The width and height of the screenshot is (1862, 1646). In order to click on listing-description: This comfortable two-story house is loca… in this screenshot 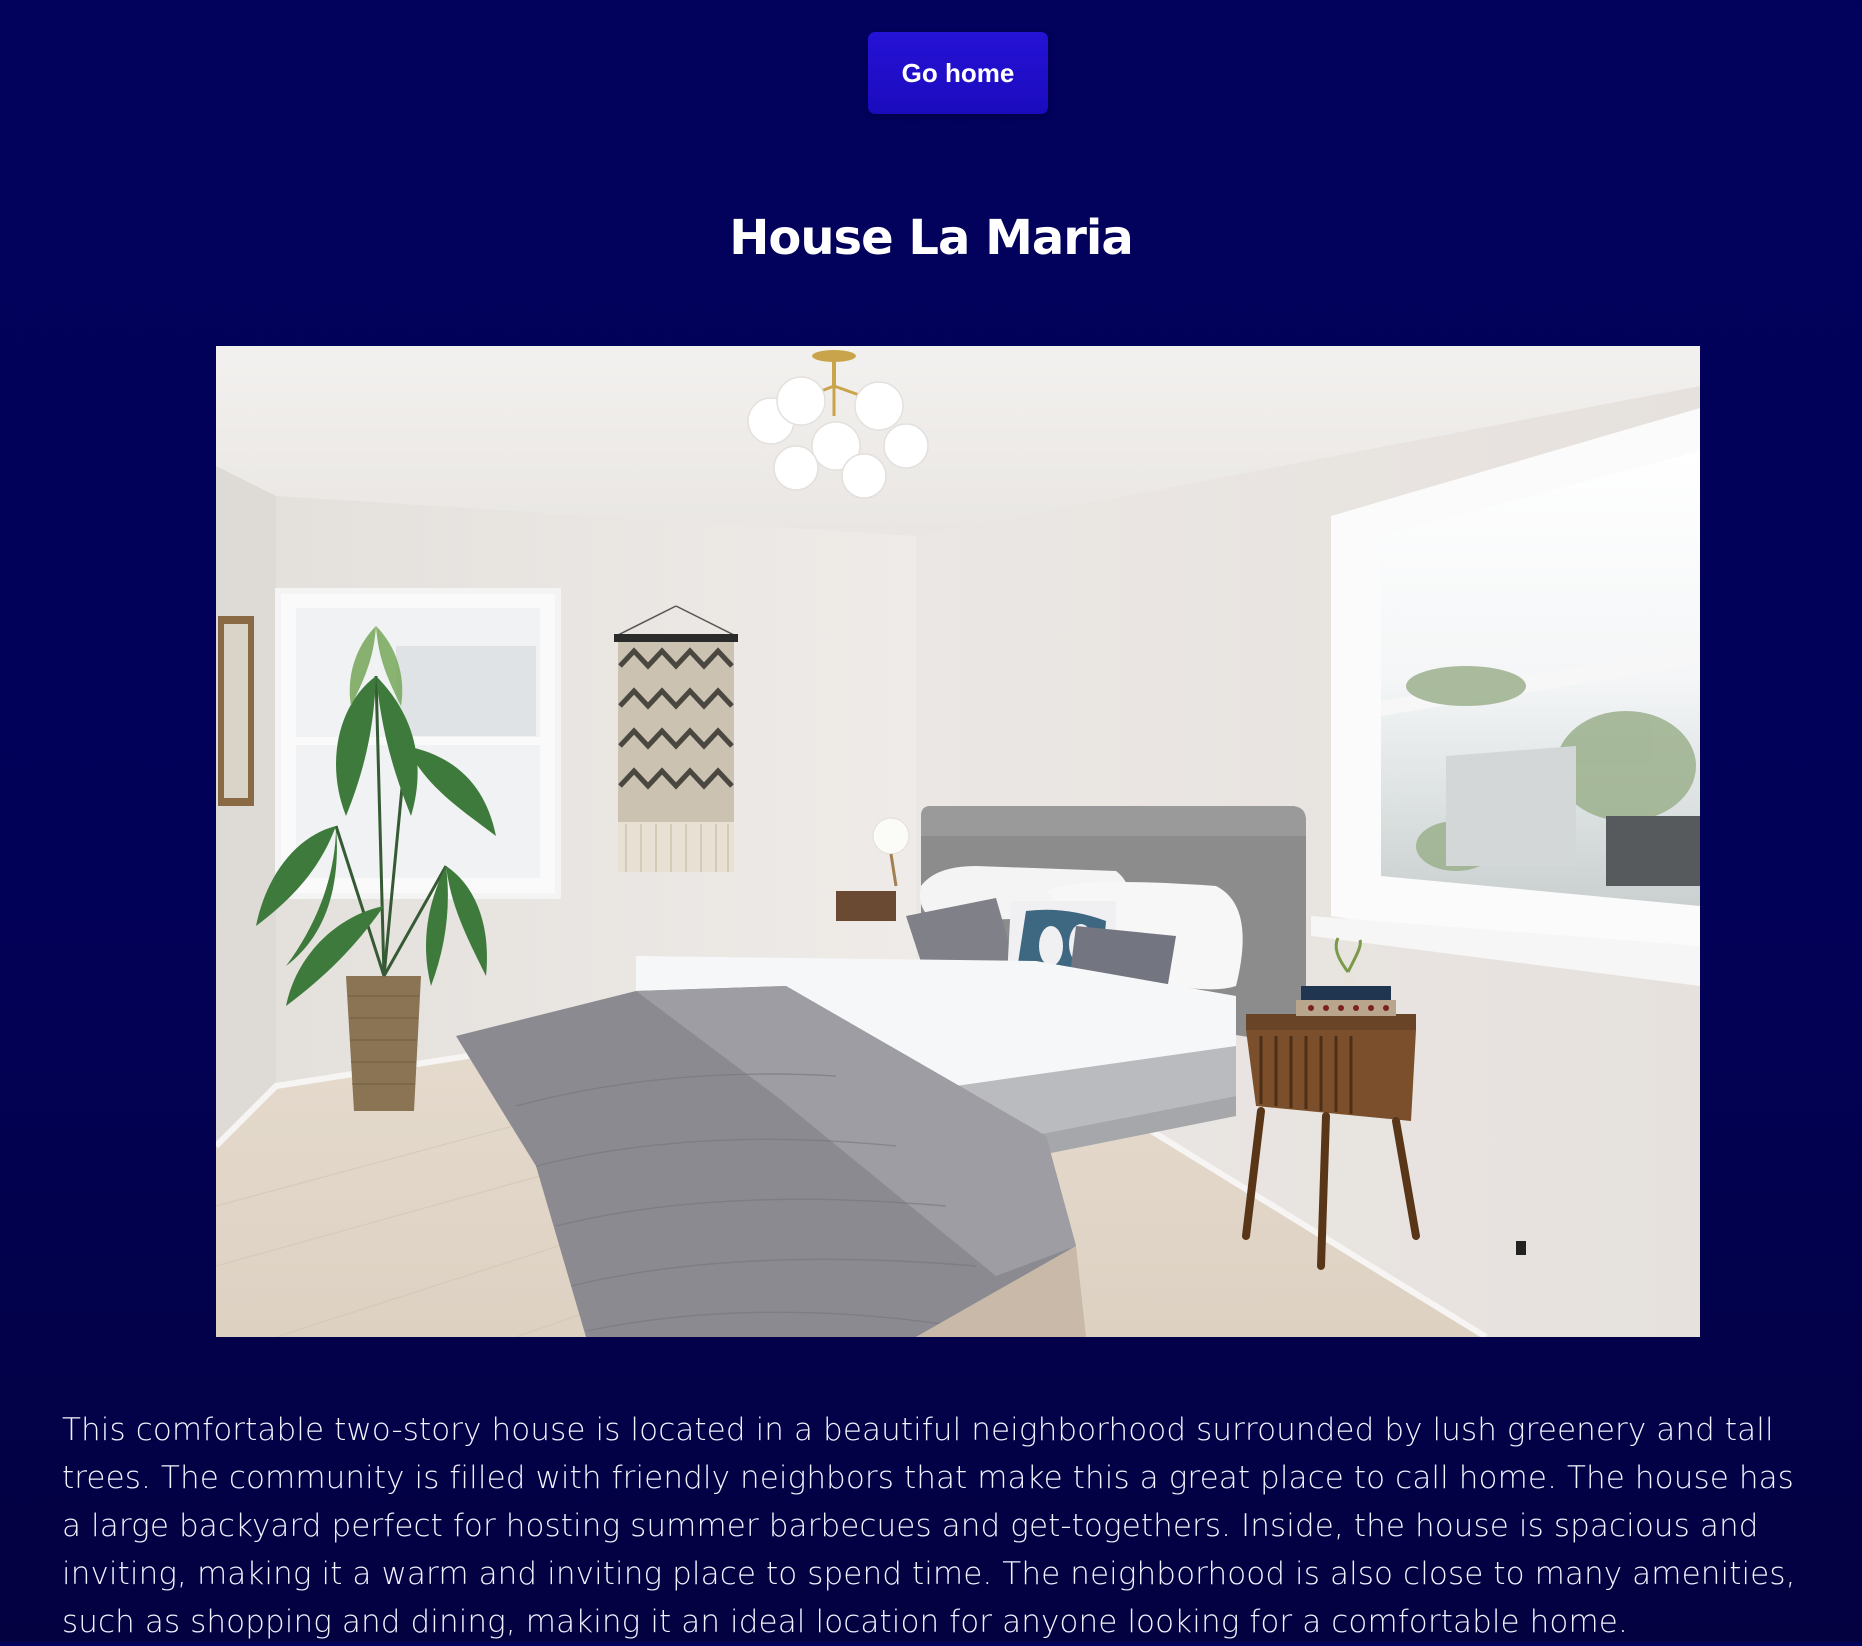, I will do `click(929, 1526)`.